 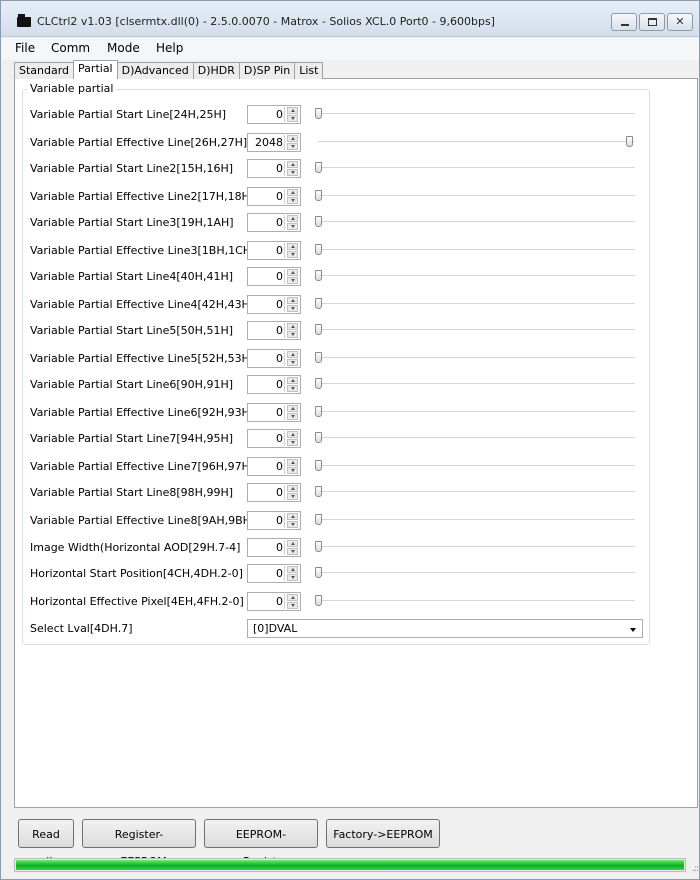 I want to click on maximize-button, so click(x=652, y=22).